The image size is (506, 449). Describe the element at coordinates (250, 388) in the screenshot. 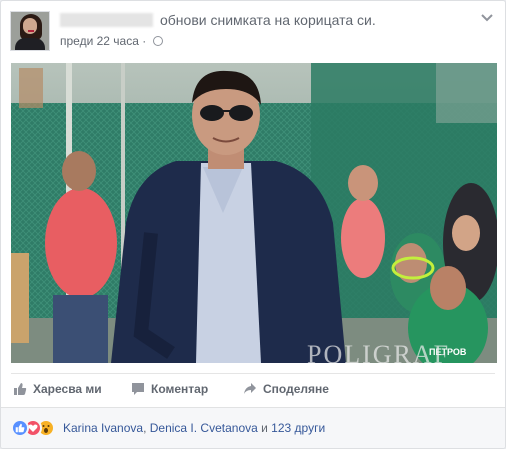

I see `share-icon` at that location.